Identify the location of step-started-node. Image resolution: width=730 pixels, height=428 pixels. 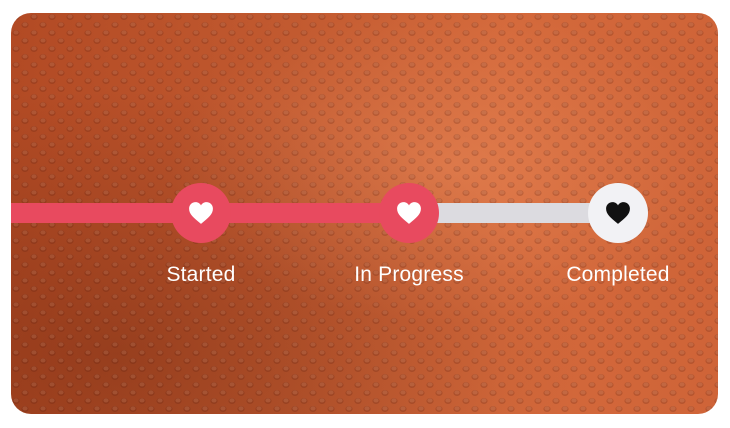
(201, 213).